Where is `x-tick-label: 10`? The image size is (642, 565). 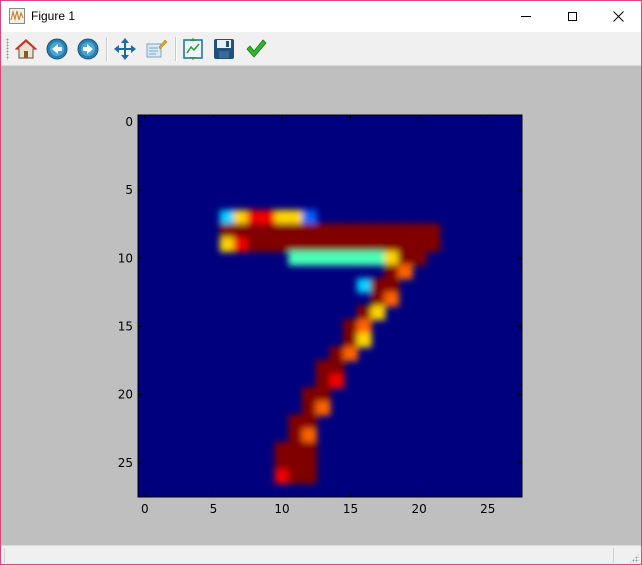 x-tick-label: 10 is located at coordinates (281, 509).